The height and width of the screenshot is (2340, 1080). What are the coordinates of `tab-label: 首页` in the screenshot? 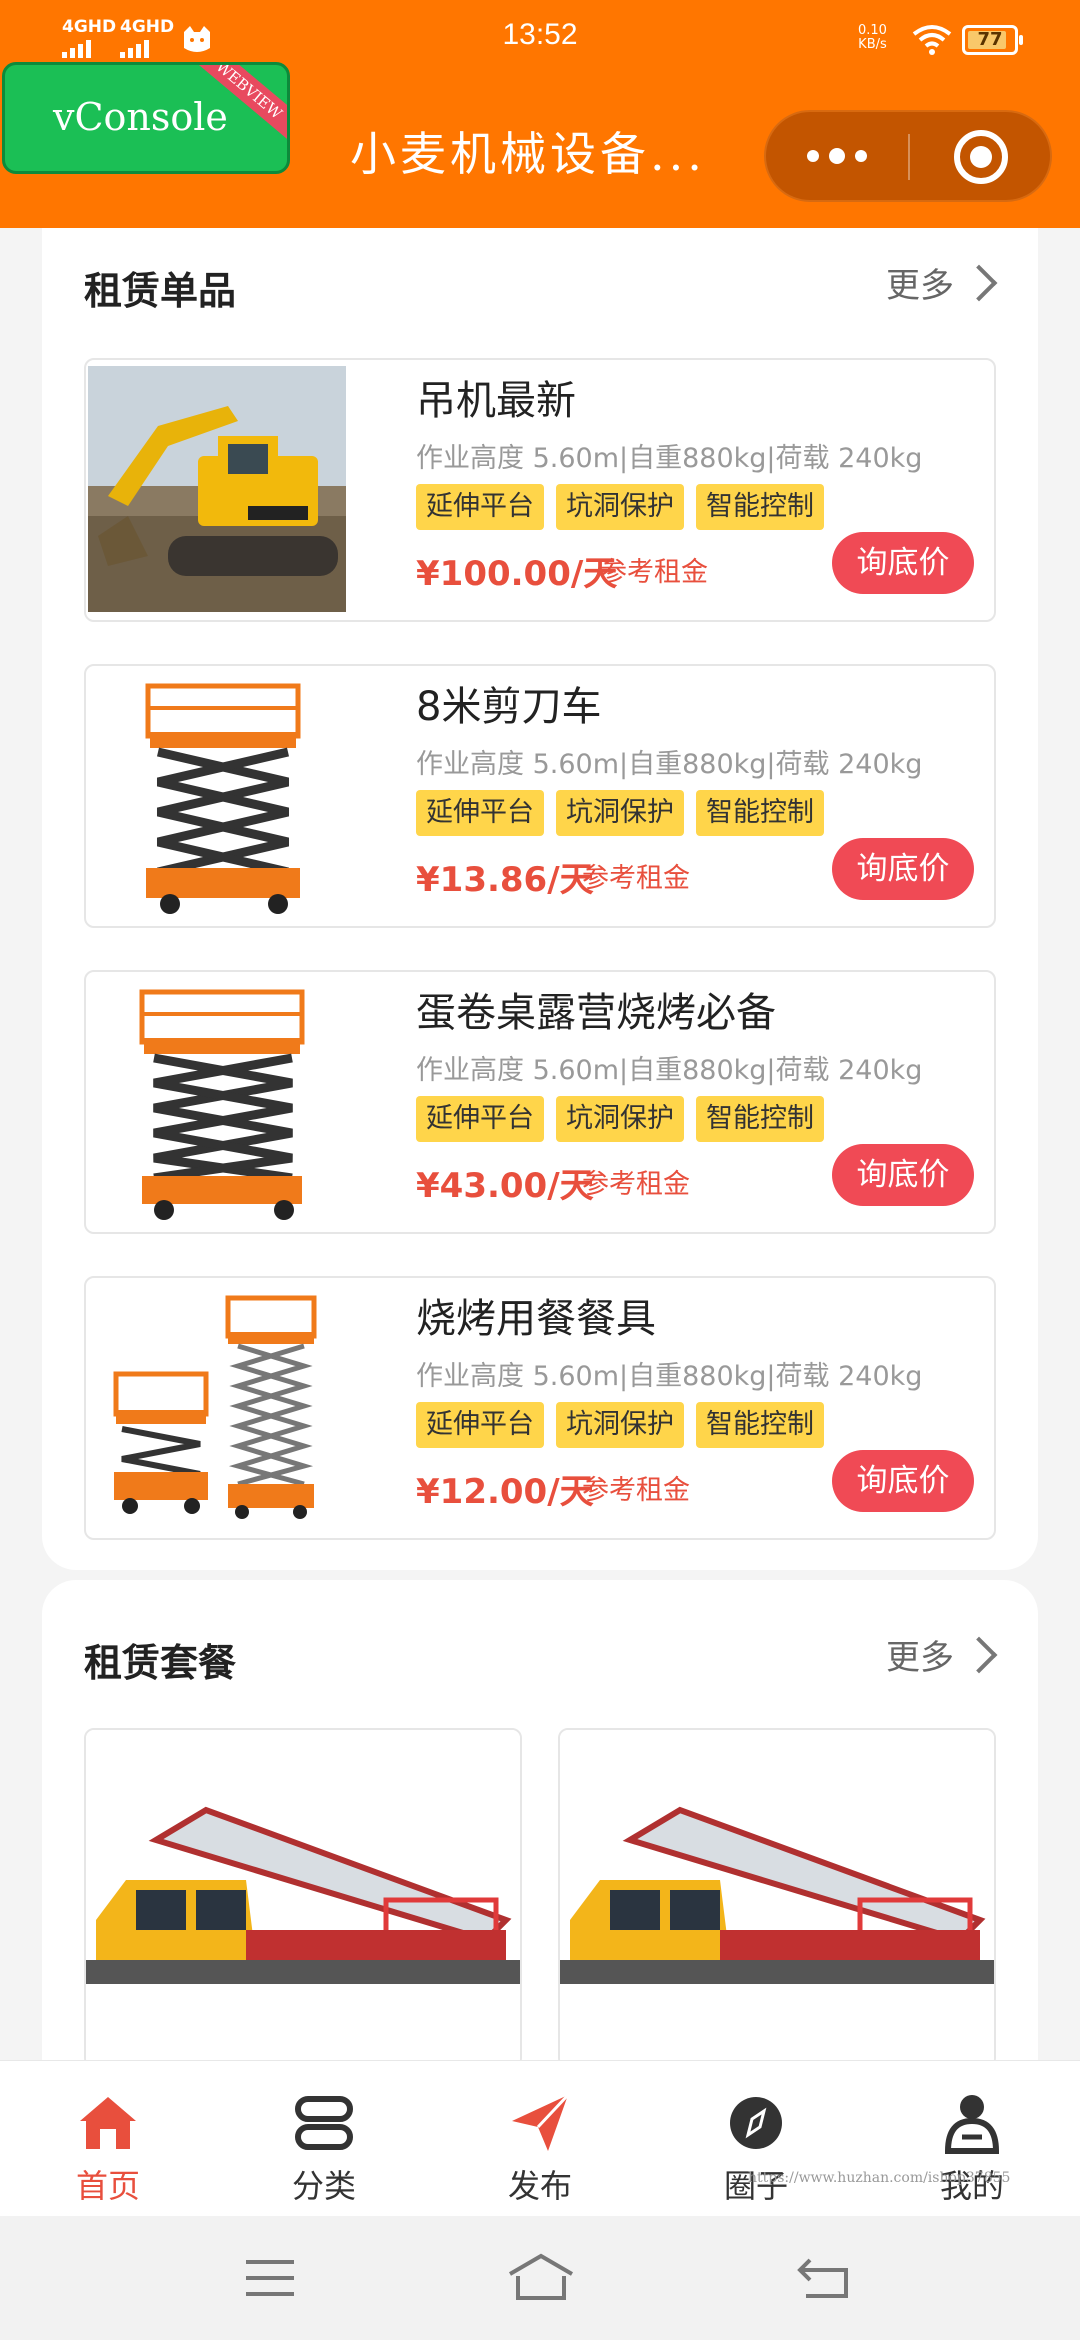 It's located at (107, 2186).